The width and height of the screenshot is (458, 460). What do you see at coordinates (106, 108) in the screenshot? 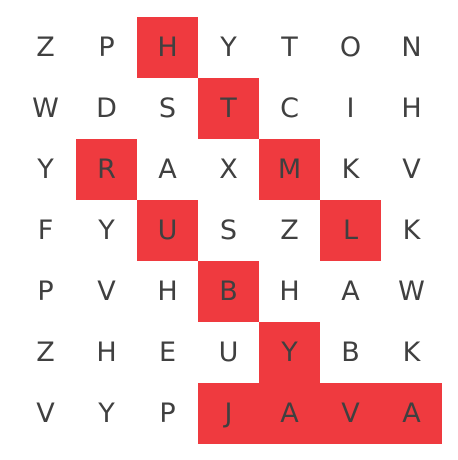
I see `letter-cell: D` at bounding box center [106, 108].